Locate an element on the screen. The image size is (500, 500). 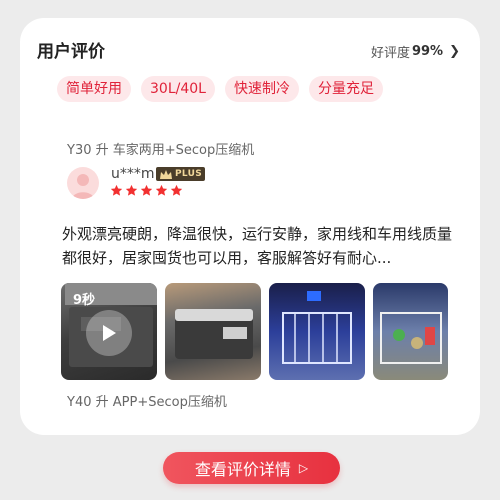
play-button is located at coordinates (109, 333).